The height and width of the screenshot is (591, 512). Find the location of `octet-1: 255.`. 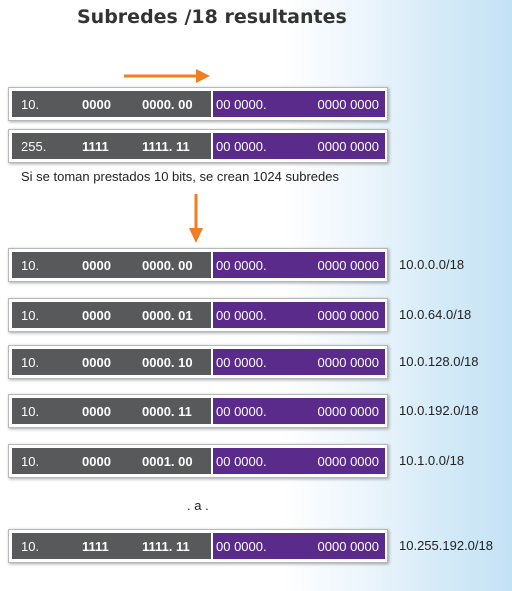

octet-1: 255. is located at coordinates (34, 146).